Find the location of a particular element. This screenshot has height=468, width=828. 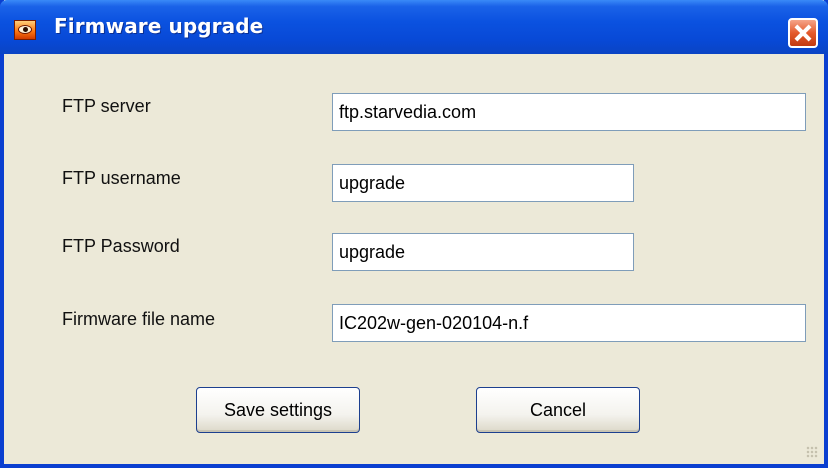

title-bar: Firmware upgrade is located at coordinates (414, 27).